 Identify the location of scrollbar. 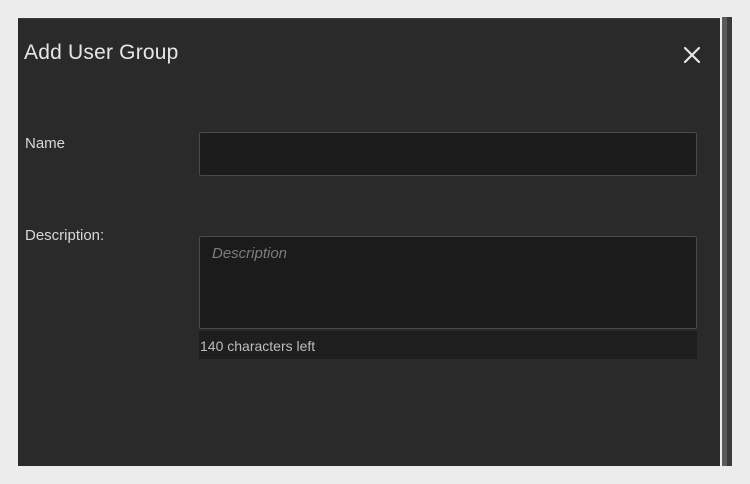
(727, 241).